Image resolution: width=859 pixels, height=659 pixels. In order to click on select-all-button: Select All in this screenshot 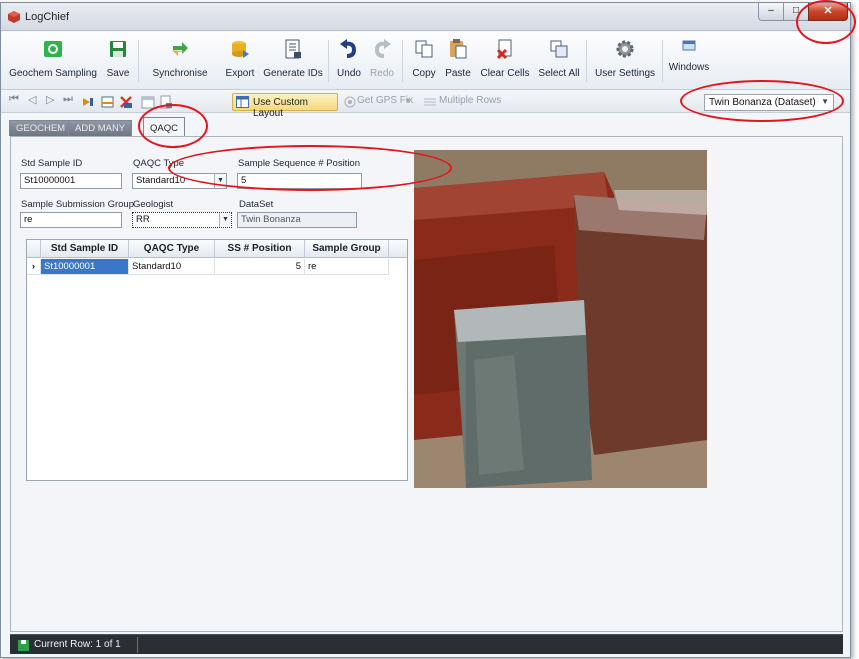, I will do `click(559, 61)`.